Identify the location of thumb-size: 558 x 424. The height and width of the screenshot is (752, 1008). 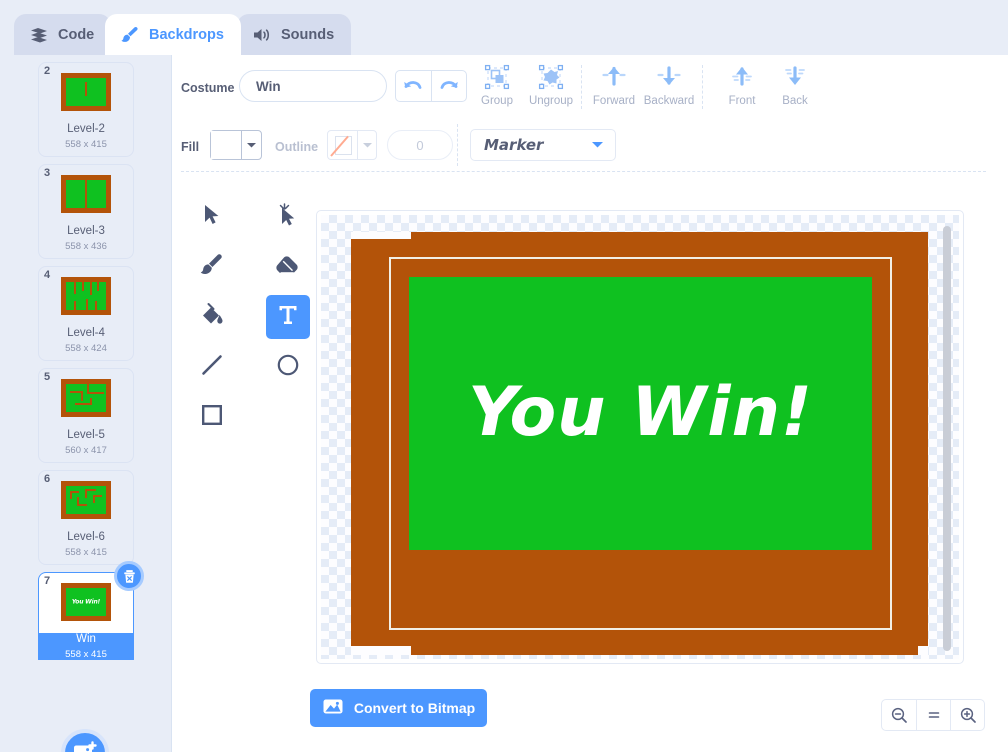
(86, 348).